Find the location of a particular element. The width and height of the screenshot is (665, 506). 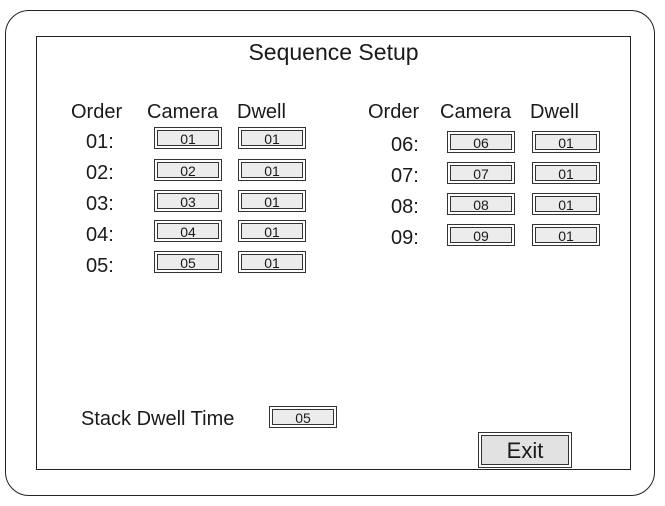

dwell-field-07: 01 is located at coordinates (566, 173).